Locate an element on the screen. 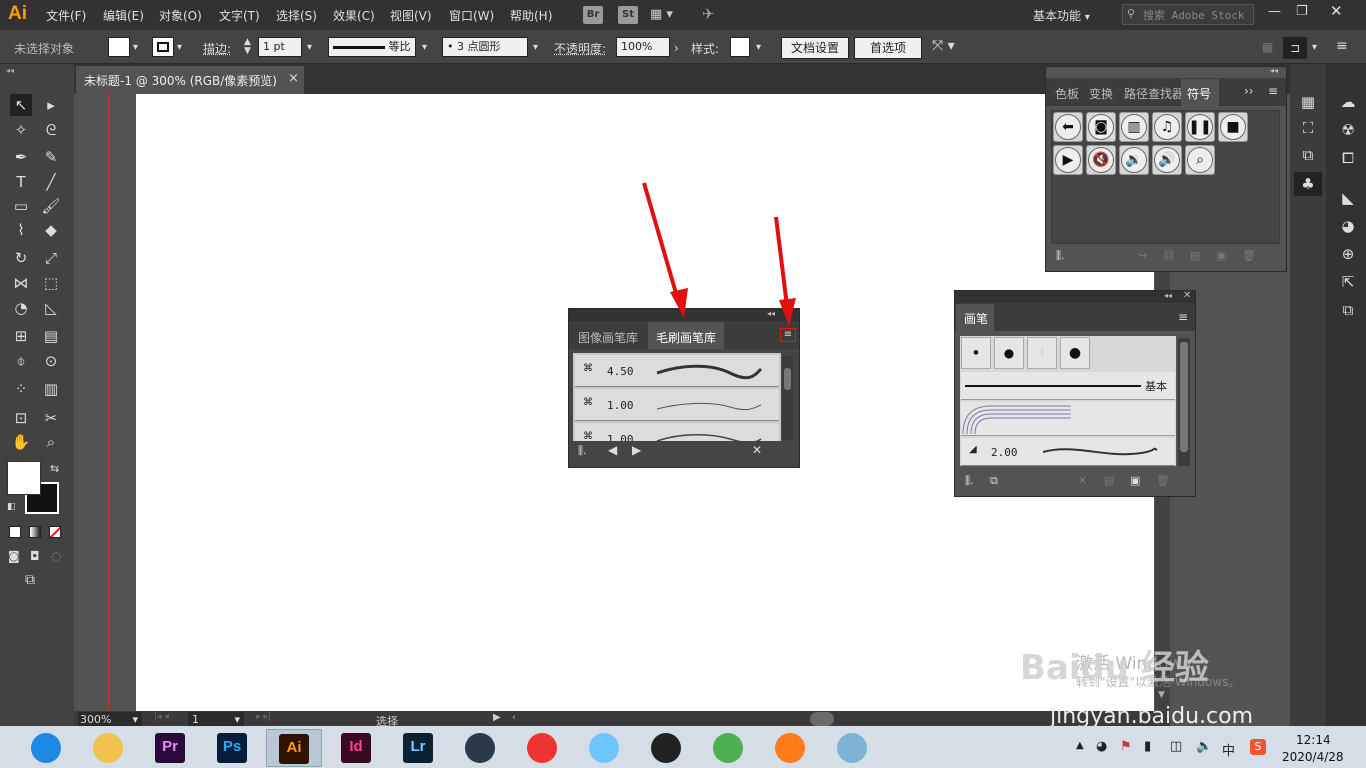  browser-icon is located at coordinates (46, 748).